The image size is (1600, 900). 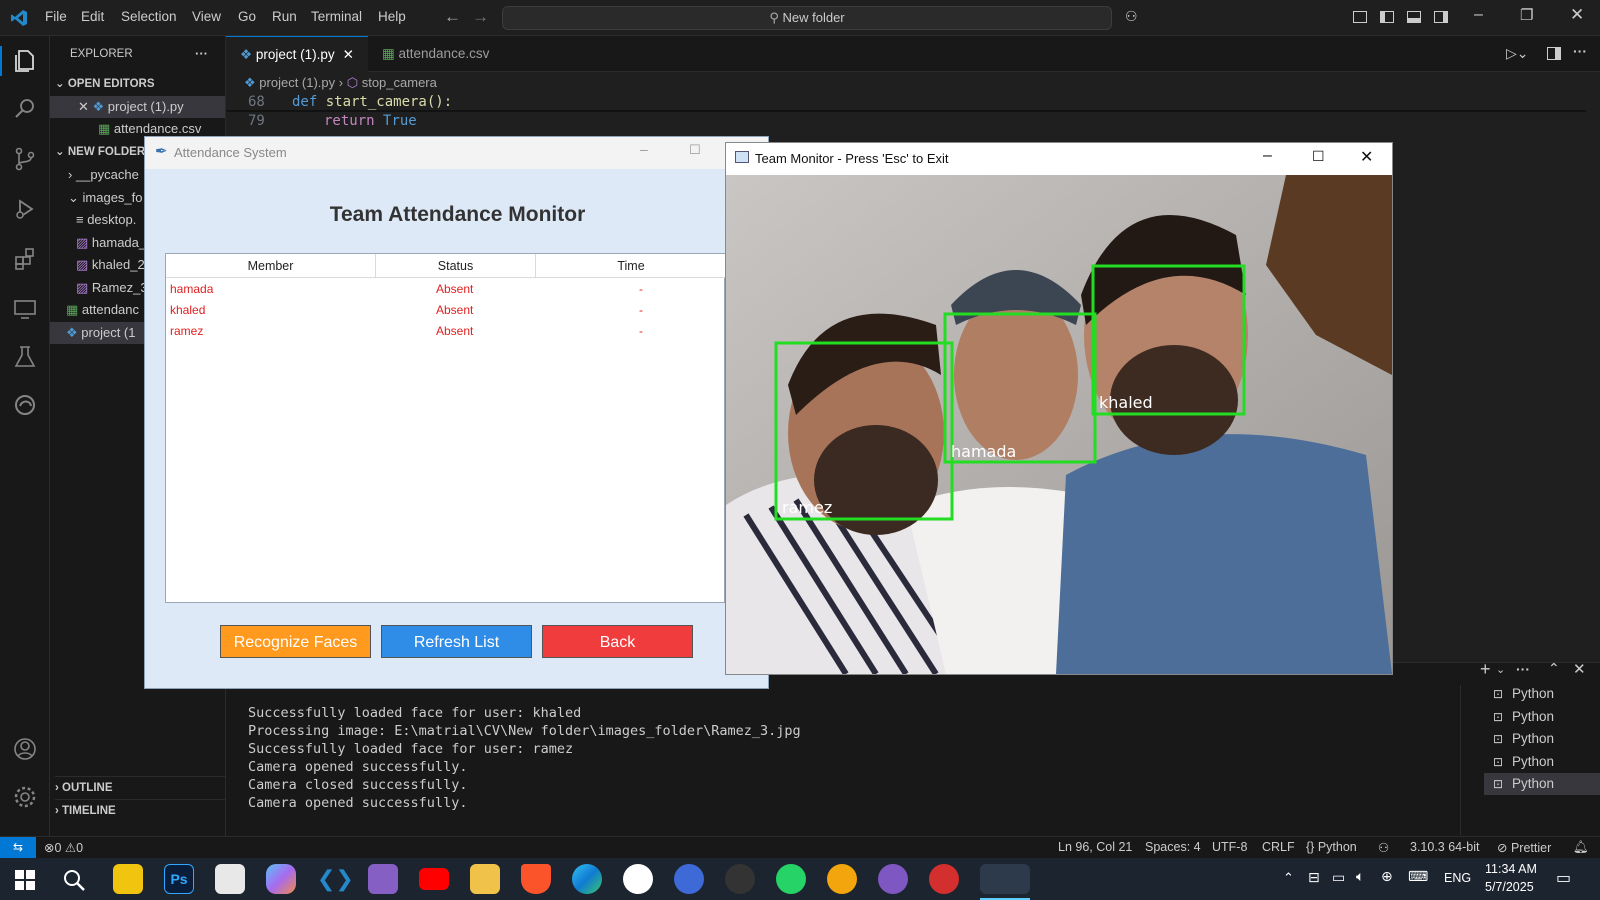 What do you see at coordinates (1579, 669) in the screenshot?
I see `close-panel-icon: ✕` at bounding box center [1579, 669].